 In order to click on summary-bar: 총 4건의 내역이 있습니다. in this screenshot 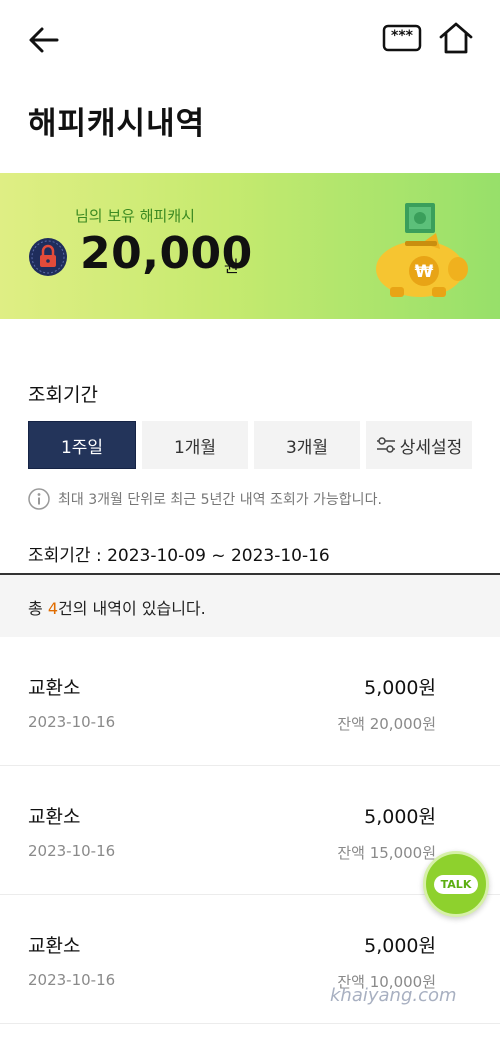, I will do `click(250, 606)`.